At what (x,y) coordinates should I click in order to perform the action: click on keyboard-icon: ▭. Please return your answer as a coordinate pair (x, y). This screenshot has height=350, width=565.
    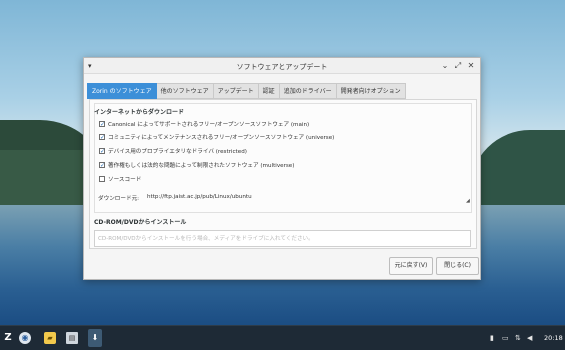
    Looking at the image, I should click on (505, 338).